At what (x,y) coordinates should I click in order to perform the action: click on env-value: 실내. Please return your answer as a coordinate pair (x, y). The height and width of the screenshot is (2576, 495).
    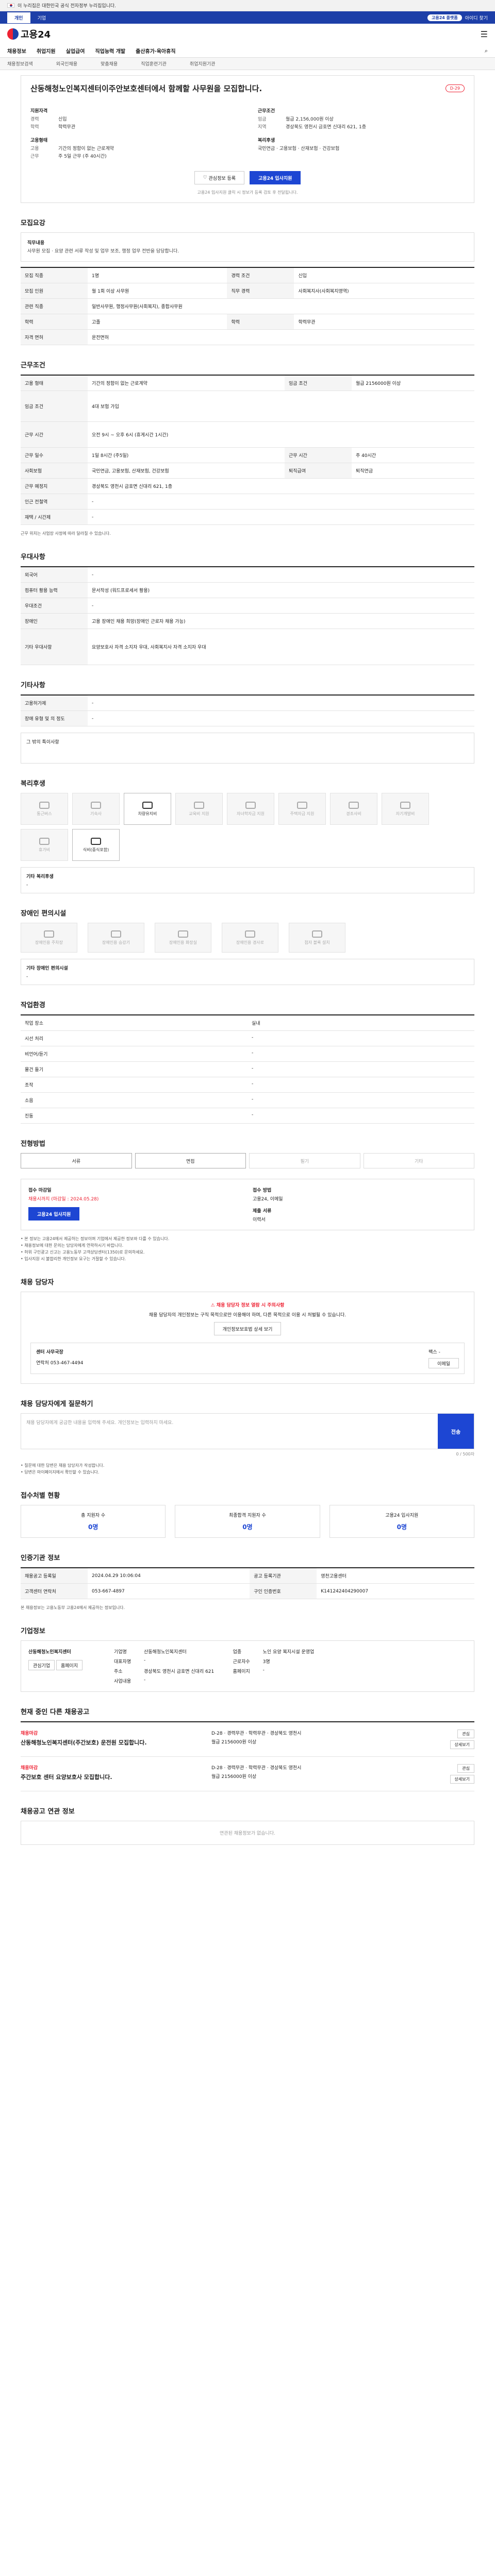
    Looking at the image, I should click on (361, 1023).